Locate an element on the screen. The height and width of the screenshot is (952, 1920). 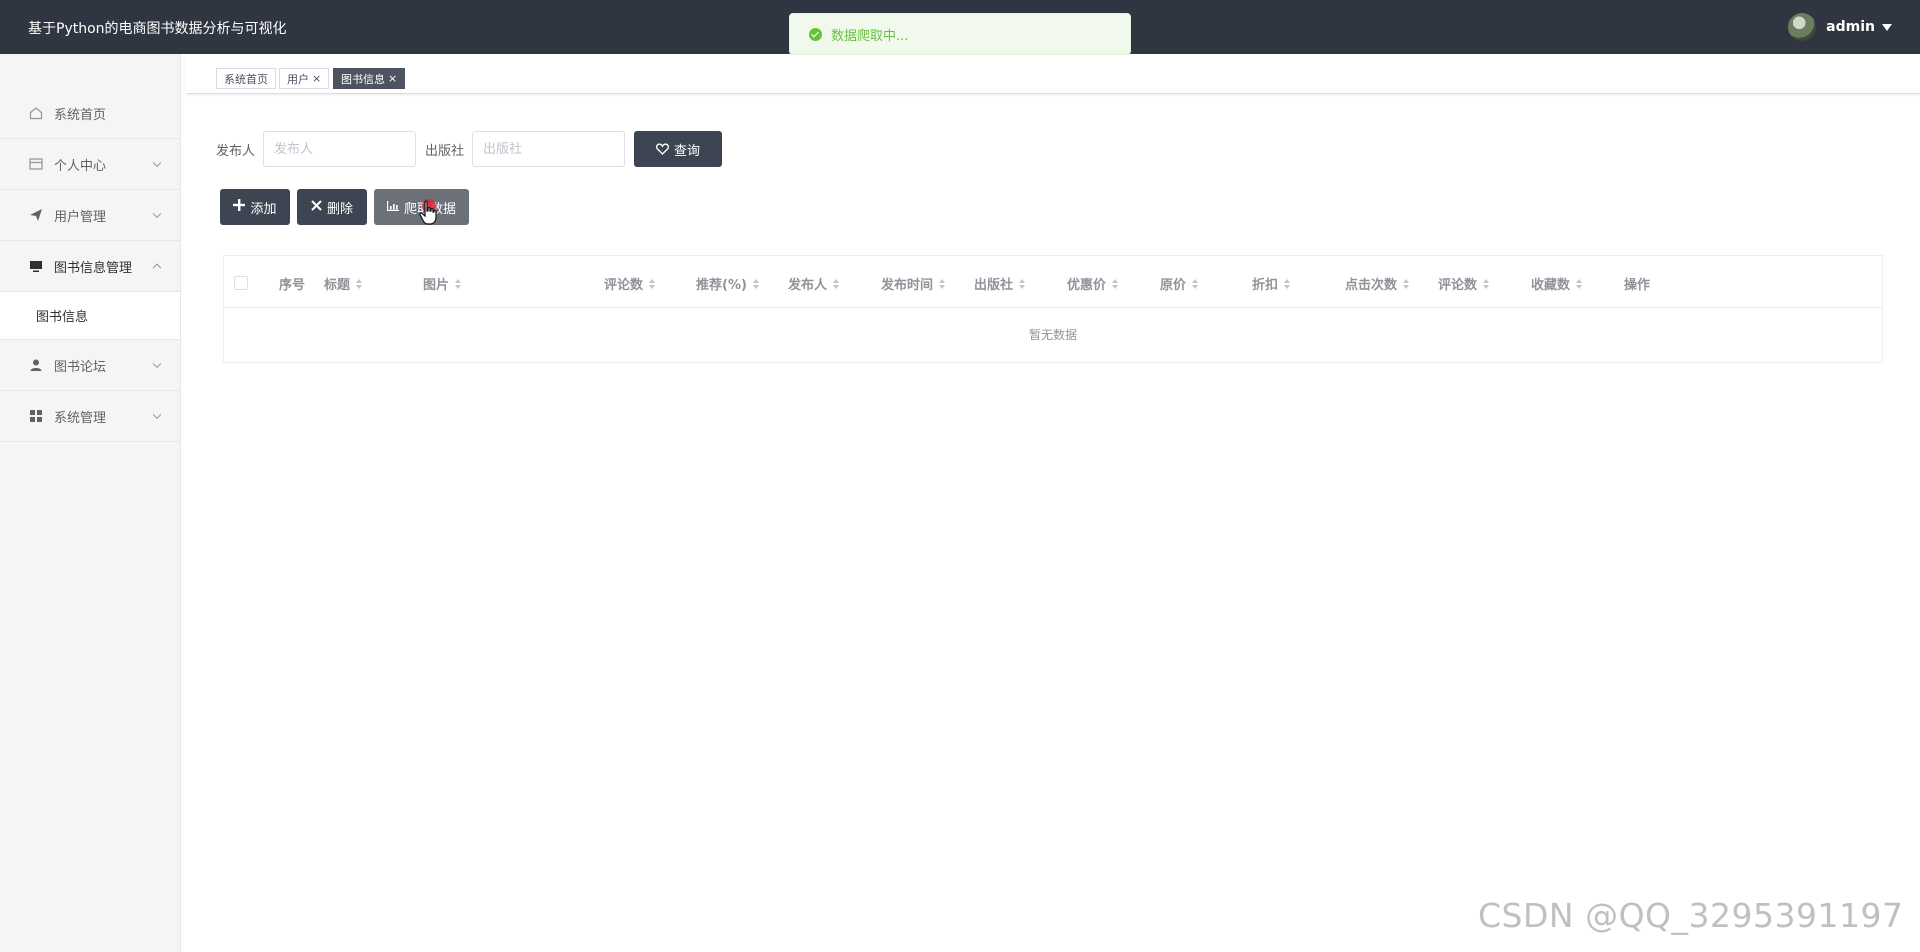
sidebar-item-label: 图书论坛 is located at coordinates (80, 367).